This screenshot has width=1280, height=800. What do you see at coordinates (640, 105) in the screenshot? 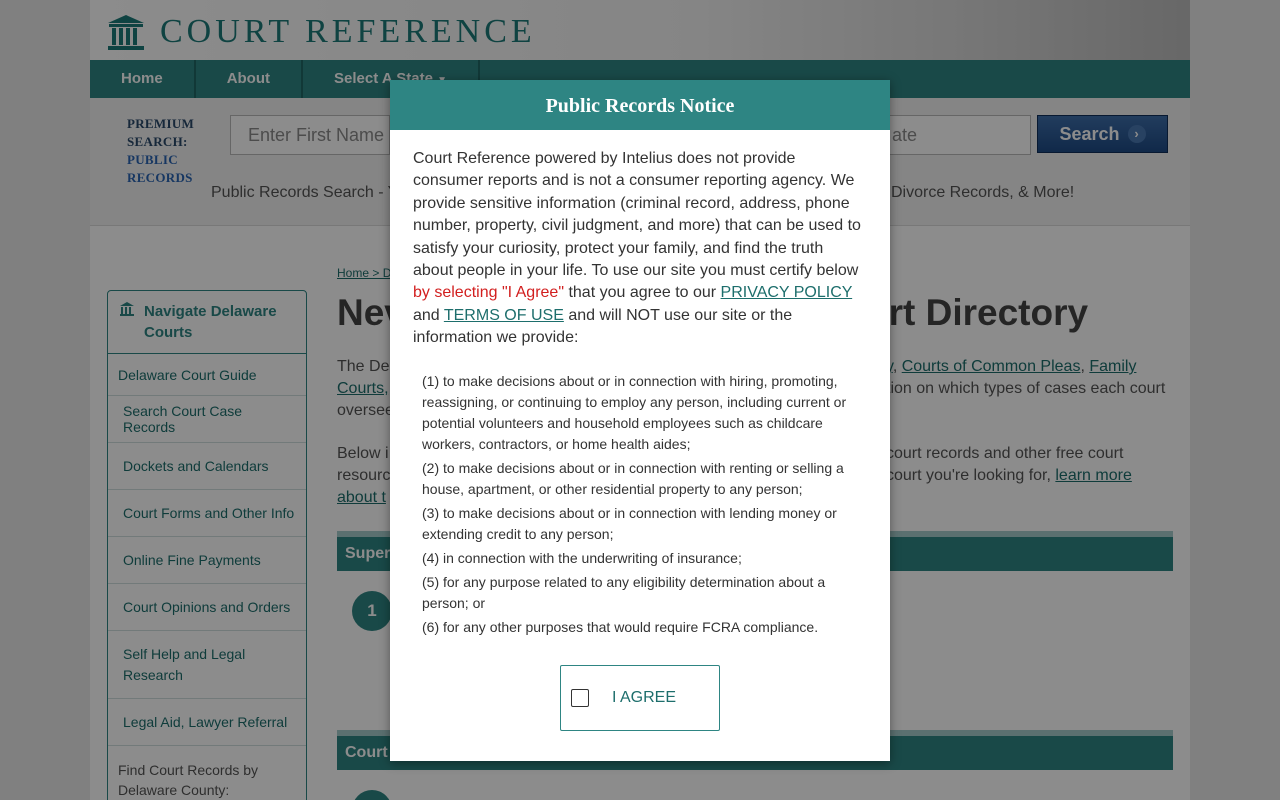
I see `modal-title: Public Records Notice` at bounding box center [640, 105].